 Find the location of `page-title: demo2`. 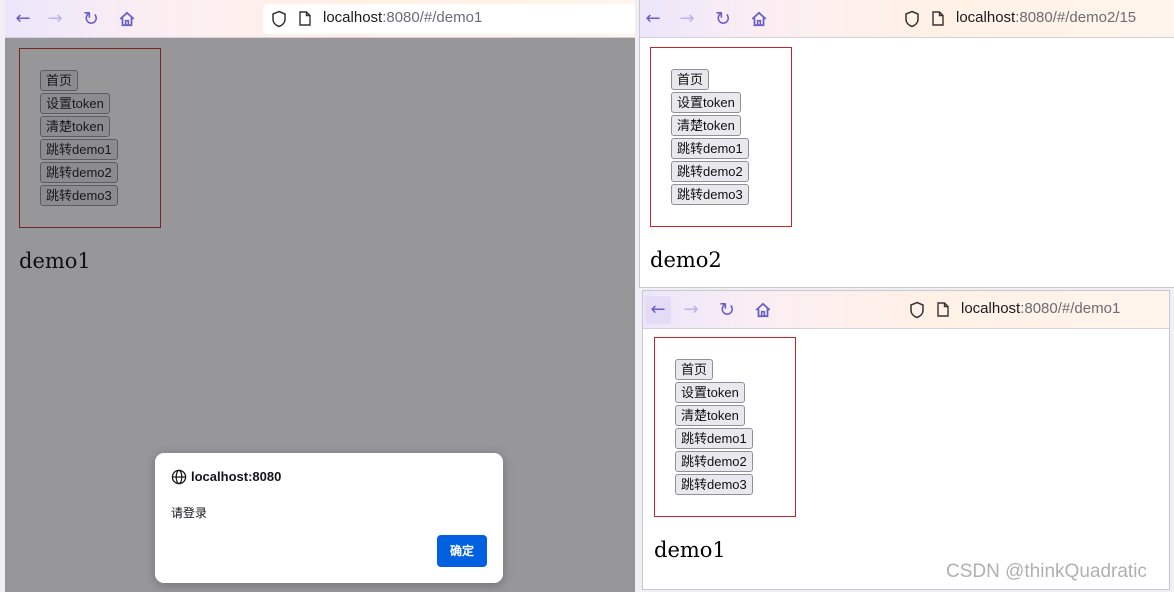

page-title: demo2 is located at coordinates (686, 260).